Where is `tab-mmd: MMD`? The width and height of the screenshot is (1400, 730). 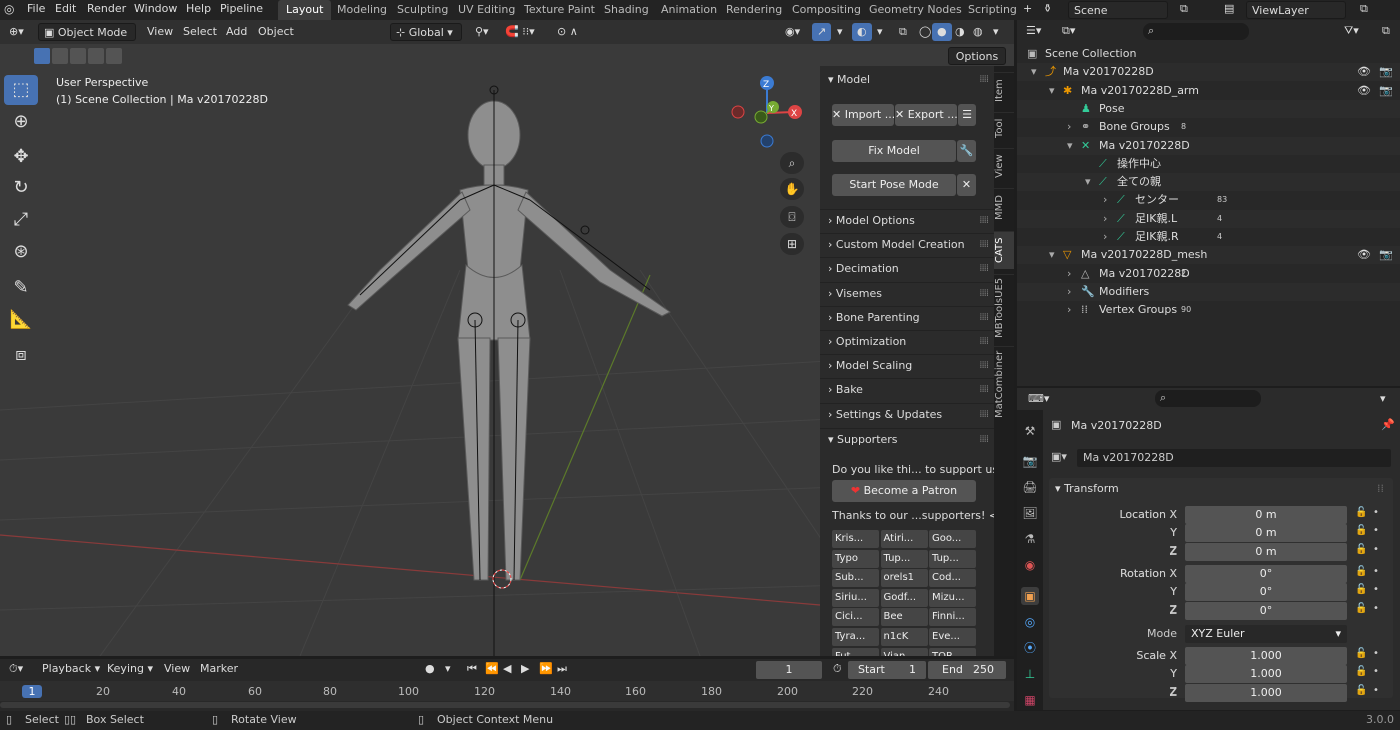
tab-mmd: MMD is located at coordinates (1004, 207).